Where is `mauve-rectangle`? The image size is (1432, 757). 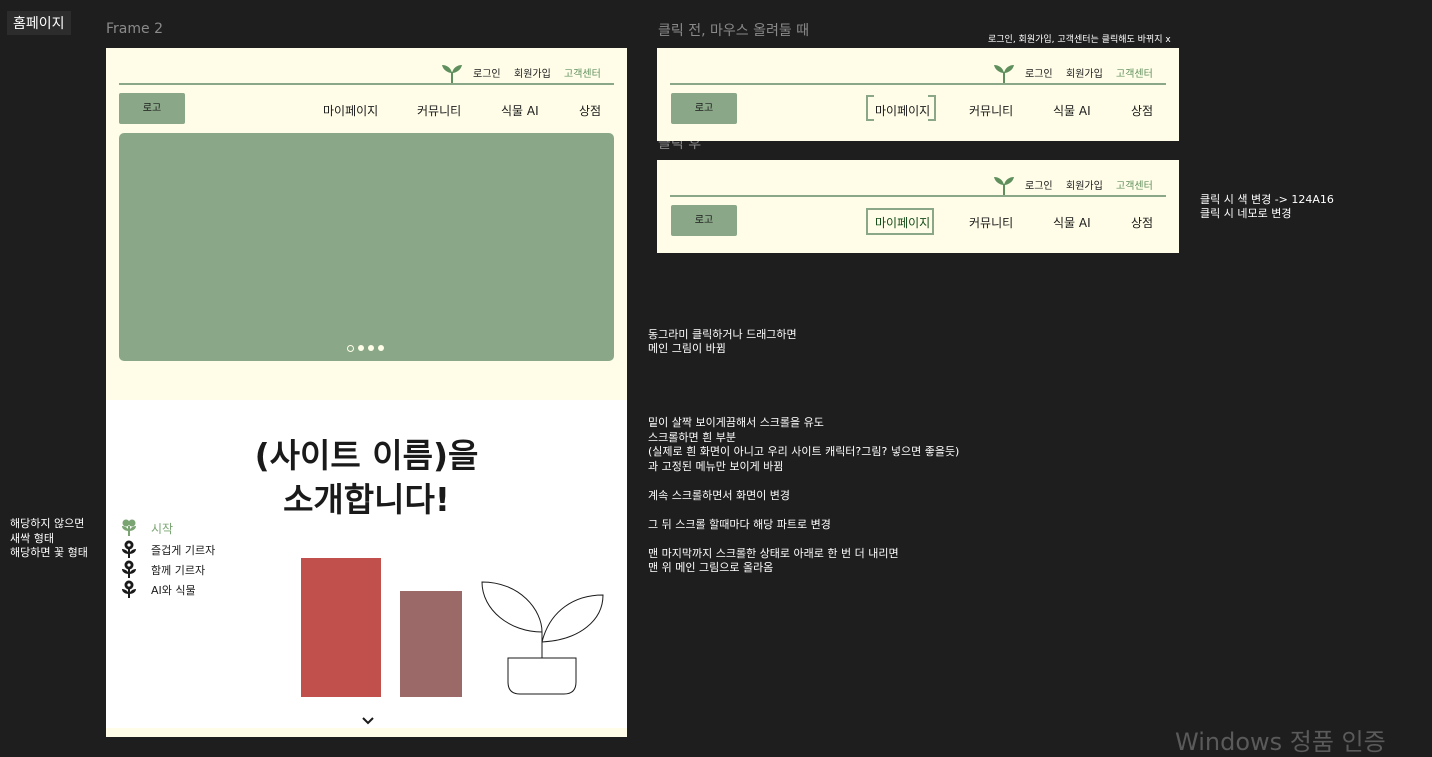 mauve-rectangle is located at coordinates (431, 644).